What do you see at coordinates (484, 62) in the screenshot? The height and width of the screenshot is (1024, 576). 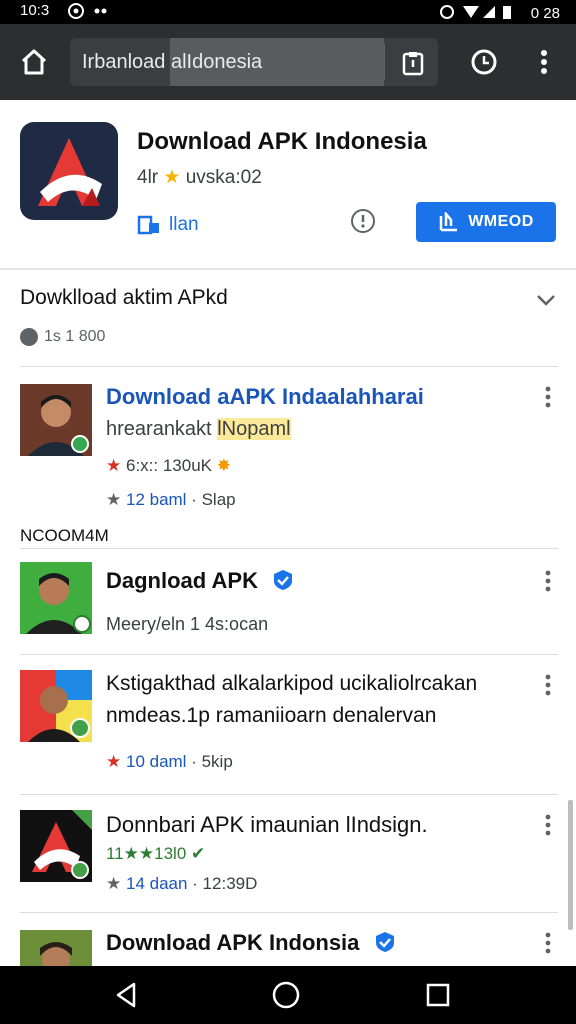 I see `history-icon` at bounding box center [484, 62].